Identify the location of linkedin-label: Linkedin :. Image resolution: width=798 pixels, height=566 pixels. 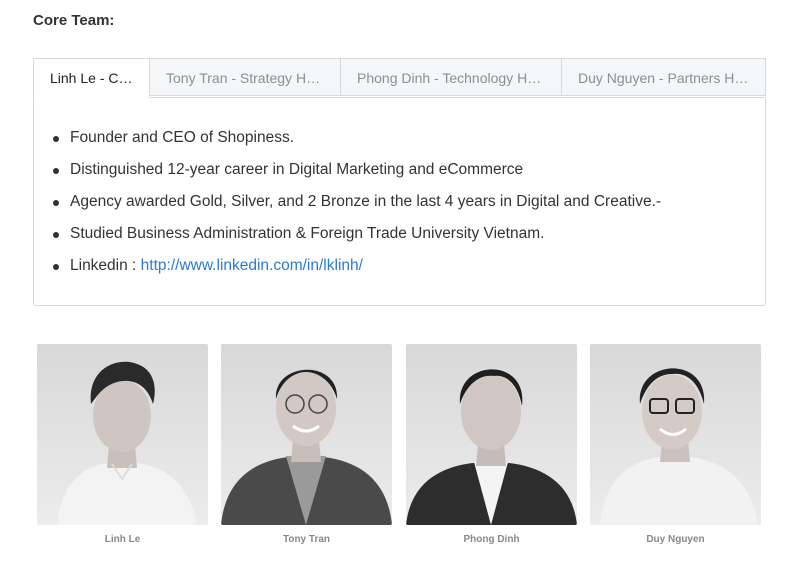
(105, 265).